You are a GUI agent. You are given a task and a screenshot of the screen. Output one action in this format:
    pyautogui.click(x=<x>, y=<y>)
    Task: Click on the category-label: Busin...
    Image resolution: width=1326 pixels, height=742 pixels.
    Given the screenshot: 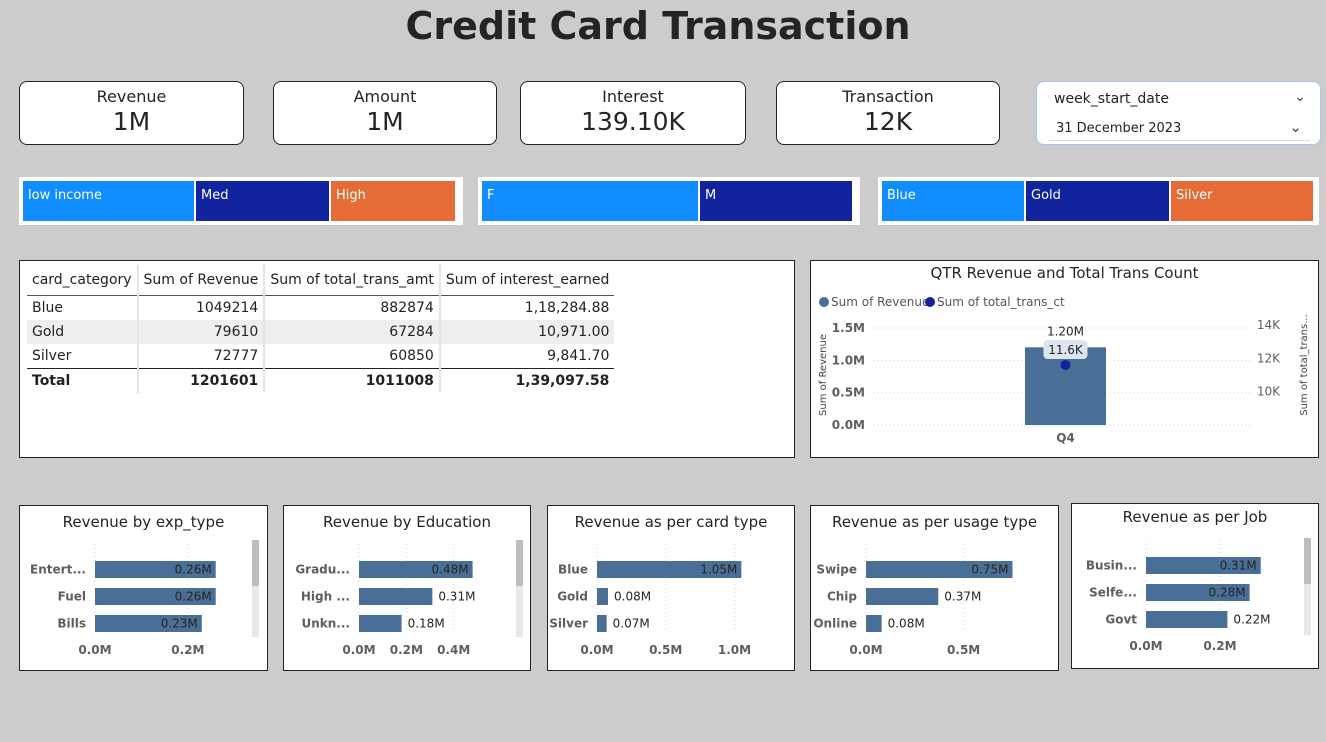 What is the action you would take?
    pyautogui.click(x=1111, y=566)
    